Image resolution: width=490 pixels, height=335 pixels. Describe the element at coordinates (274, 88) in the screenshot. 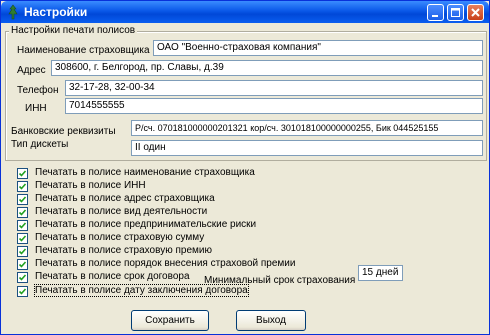

I see `phone-field: 32-17-28, 32-00-34` at that location.